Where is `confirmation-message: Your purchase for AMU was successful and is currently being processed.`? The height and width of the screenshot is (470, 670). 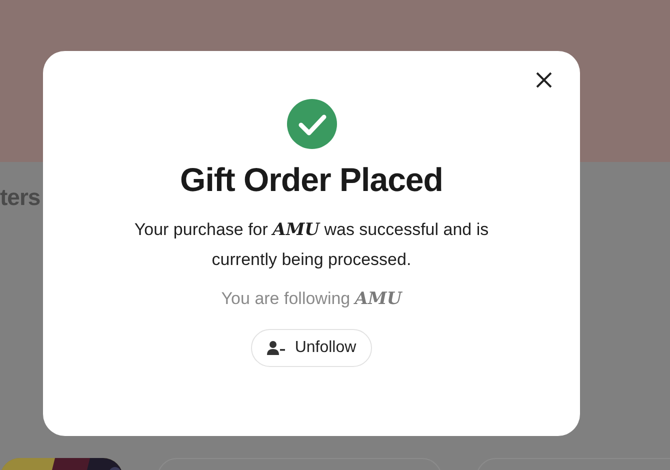
confirmation-message: Your purchase for AMU was successful and is currently being processed. is located at coordinates (311, 245).